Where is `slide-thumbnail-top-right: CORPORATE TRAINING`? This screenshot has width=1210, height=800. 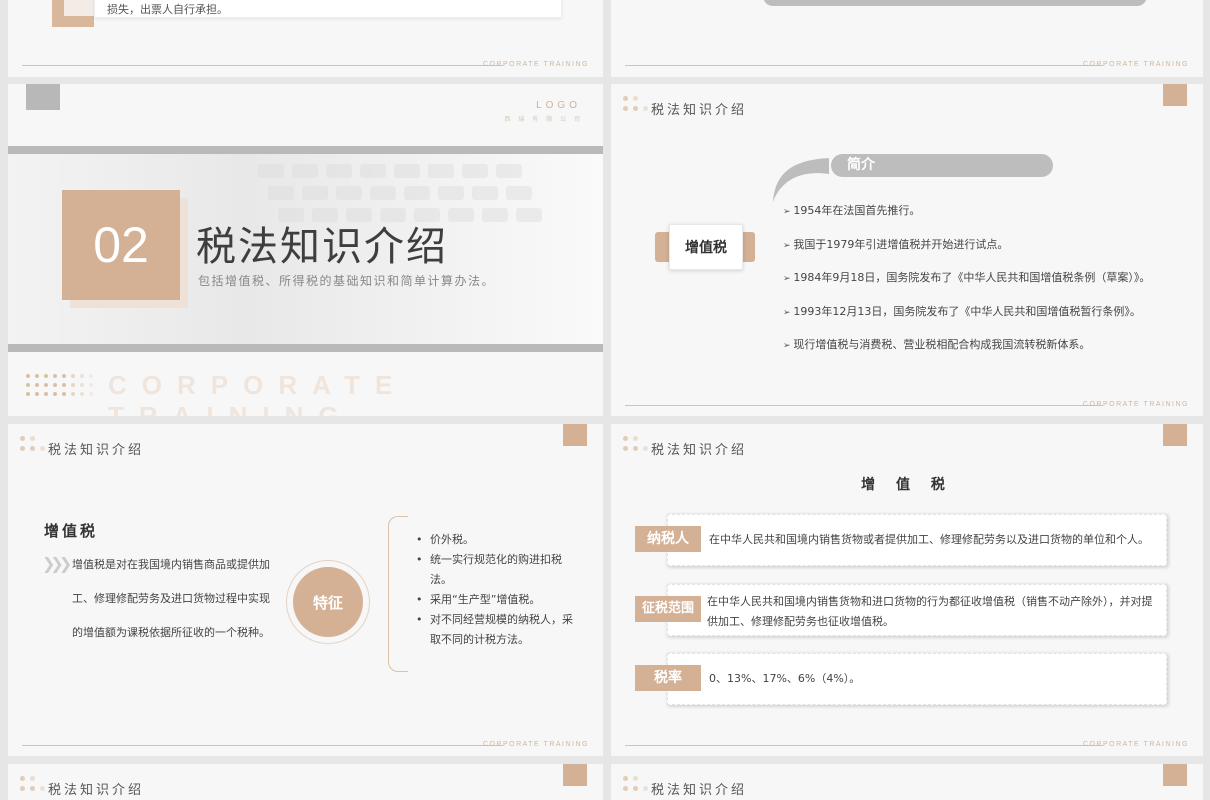 slide-thumbnail-top-right: CORPORATE TRAINING is located at coordinates (907, 38).